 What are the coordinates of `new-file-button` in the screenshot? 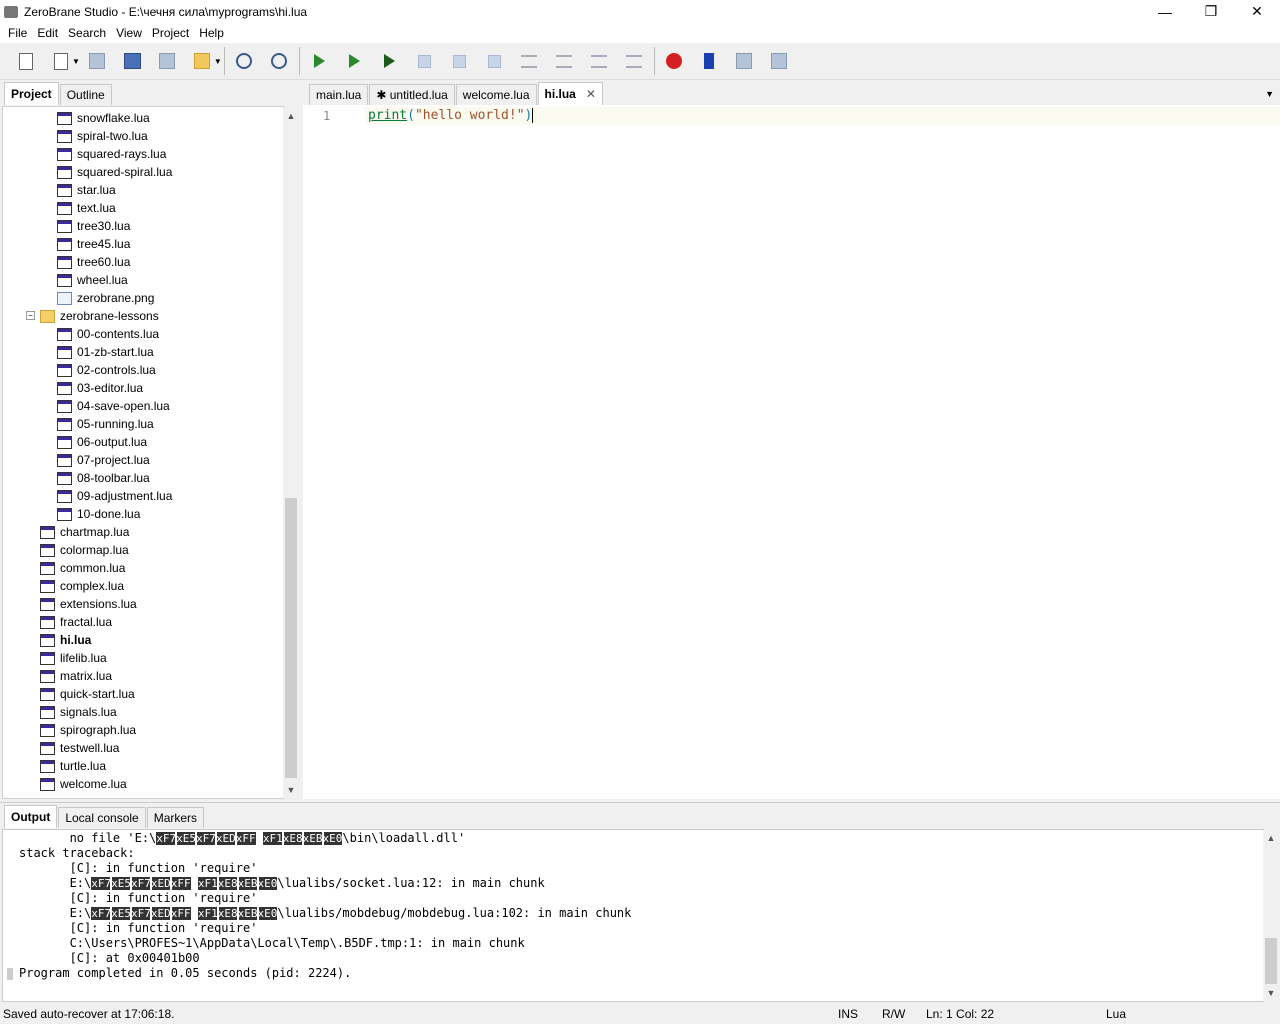 It's located at (25, 61).